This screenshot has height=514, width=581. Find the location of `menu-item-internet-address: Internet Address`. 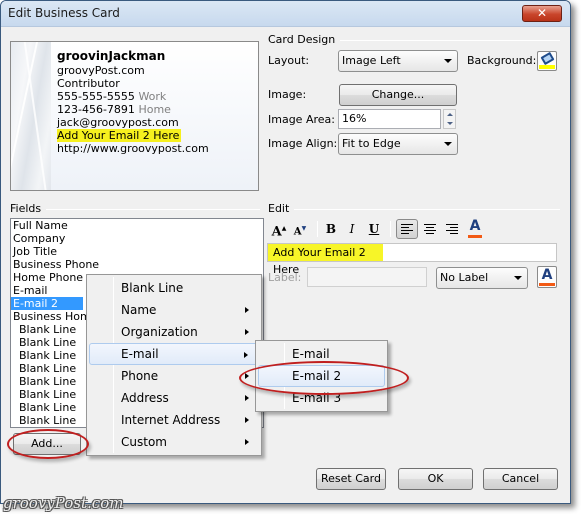

menu-item-internet-address: Internet Address is located at coordinates (174, 420).